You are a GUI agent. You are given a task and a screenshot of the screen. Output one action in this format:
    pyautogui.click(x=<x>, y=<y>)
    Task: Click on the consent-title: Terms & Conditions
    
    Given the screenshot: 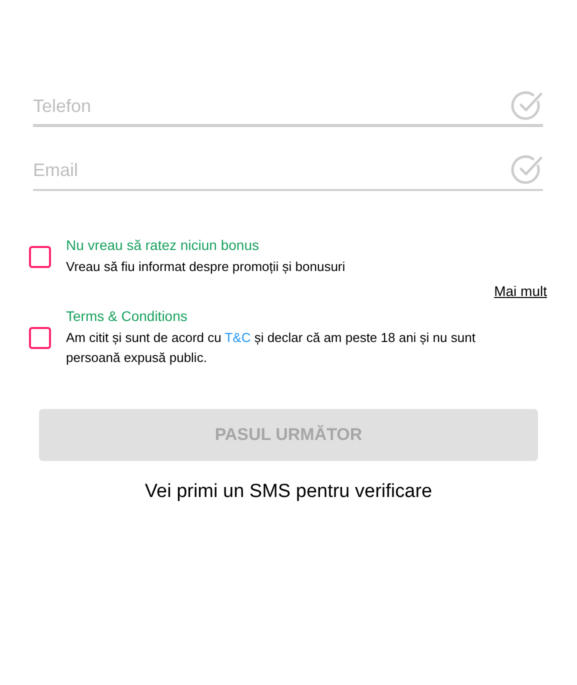 What is the action you would take?
    pyautogui.click(x=127, y=316)
    